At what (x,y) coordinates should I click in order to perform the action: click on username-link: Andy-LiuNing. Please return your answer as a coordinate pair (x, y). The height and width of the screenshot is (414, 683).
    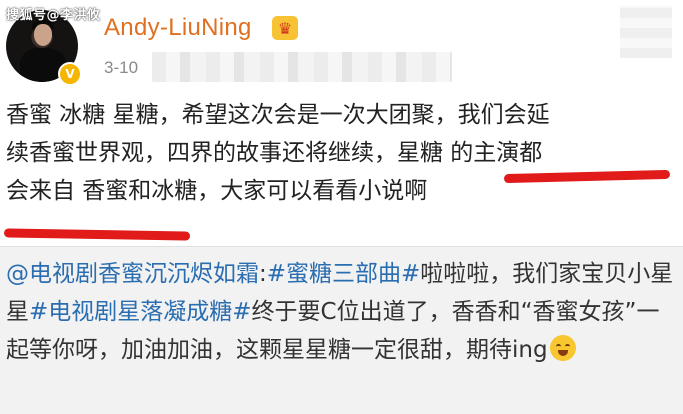
    Looking at the image, I should click on (178, 28).